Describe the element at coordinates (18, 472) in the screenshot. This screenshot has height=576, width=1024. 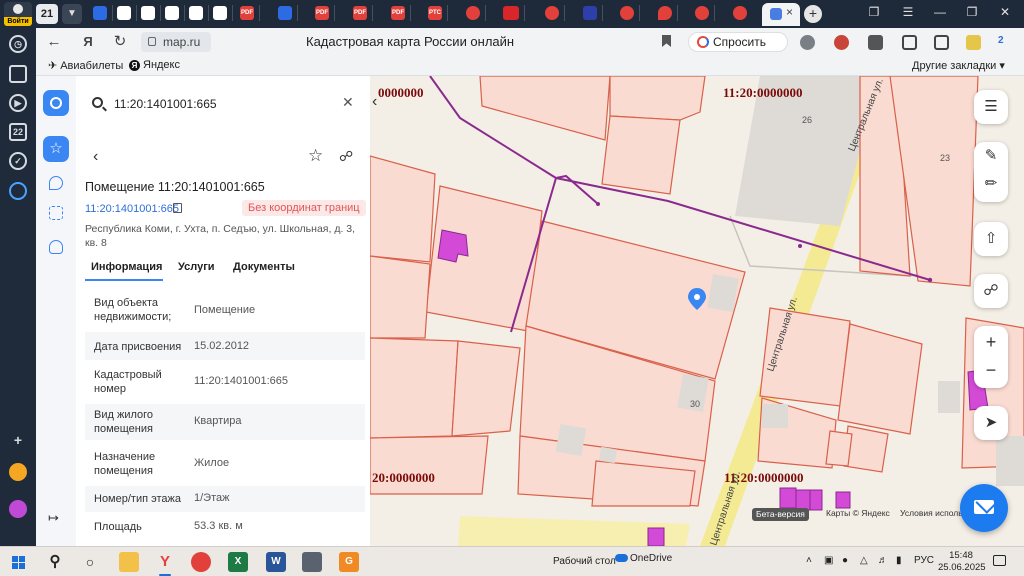
I see `app-icon` at that location.